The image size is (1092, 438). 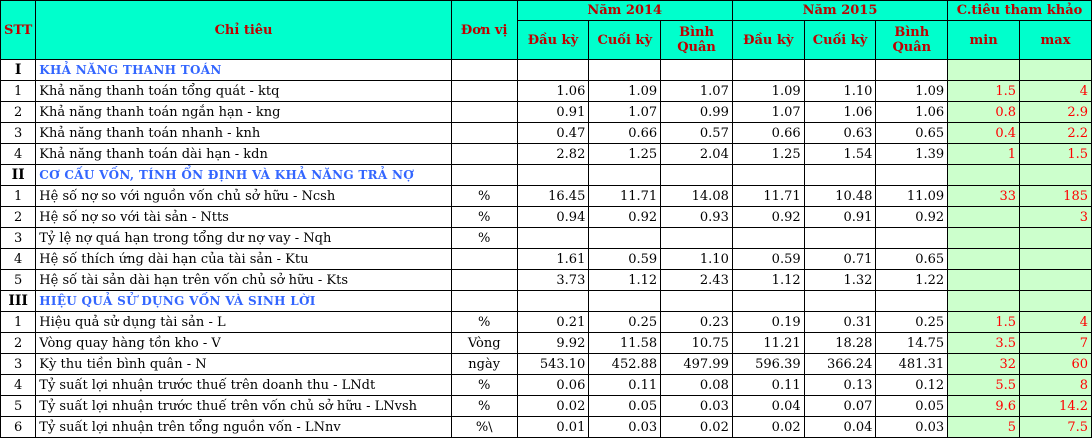 What do you see at coordinates (625, 322) in the screenshot?
I see `value-2014-cuoi-ky: 0.25` at bounding box center [625, 322].